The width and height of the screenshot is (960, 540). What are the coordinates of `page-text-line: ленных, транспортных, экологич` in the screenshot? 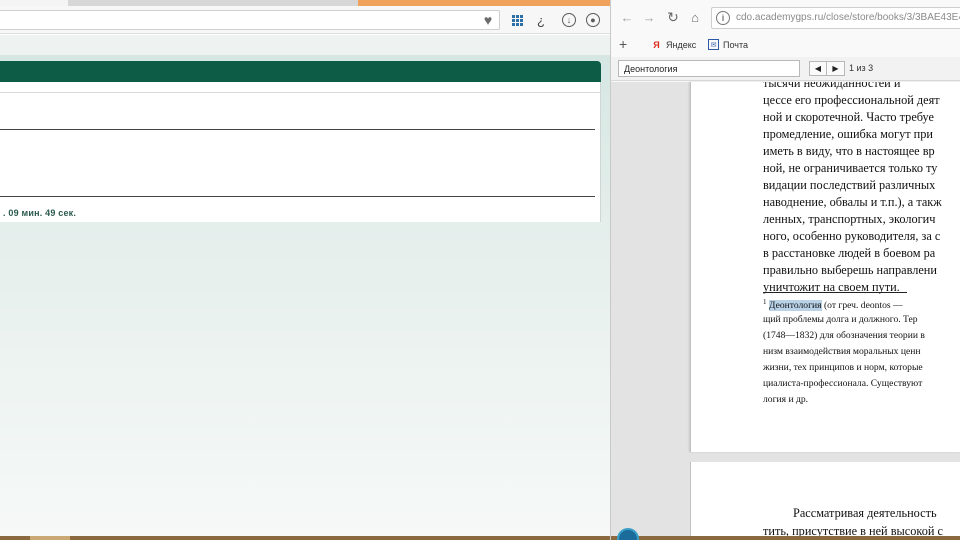 It's located at (849, 219).